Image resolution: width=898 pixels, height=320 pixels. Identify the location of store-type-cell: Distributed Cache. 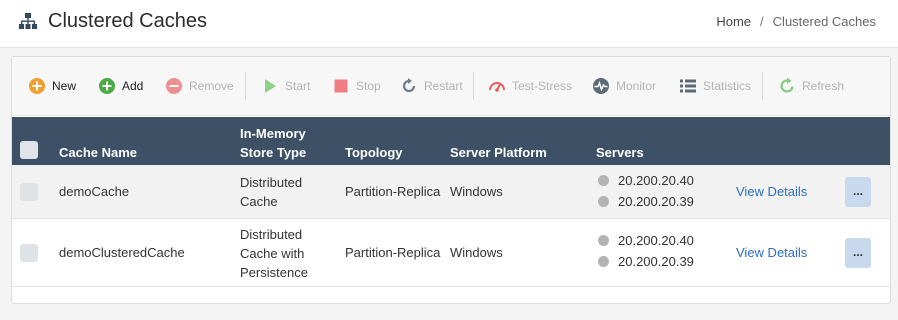
(271, 192).